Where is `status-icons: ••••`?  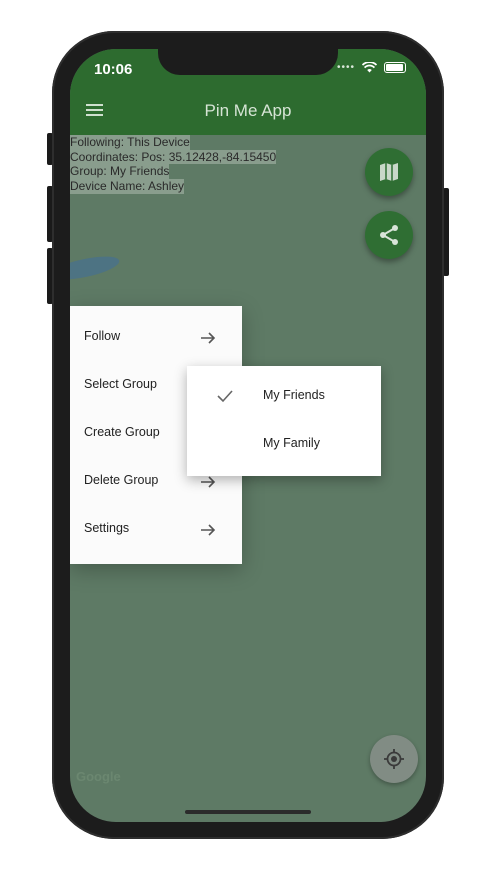 status-icons: •••• is located at coordinates (371, 67).